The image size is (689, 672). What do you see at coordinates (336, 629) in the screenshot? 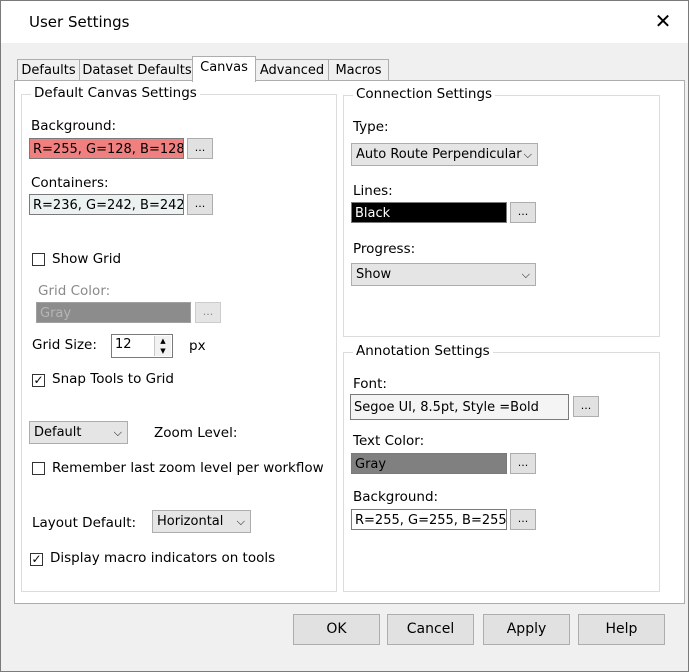
I see `ok-button: OK` at bounding box center [336, 629].